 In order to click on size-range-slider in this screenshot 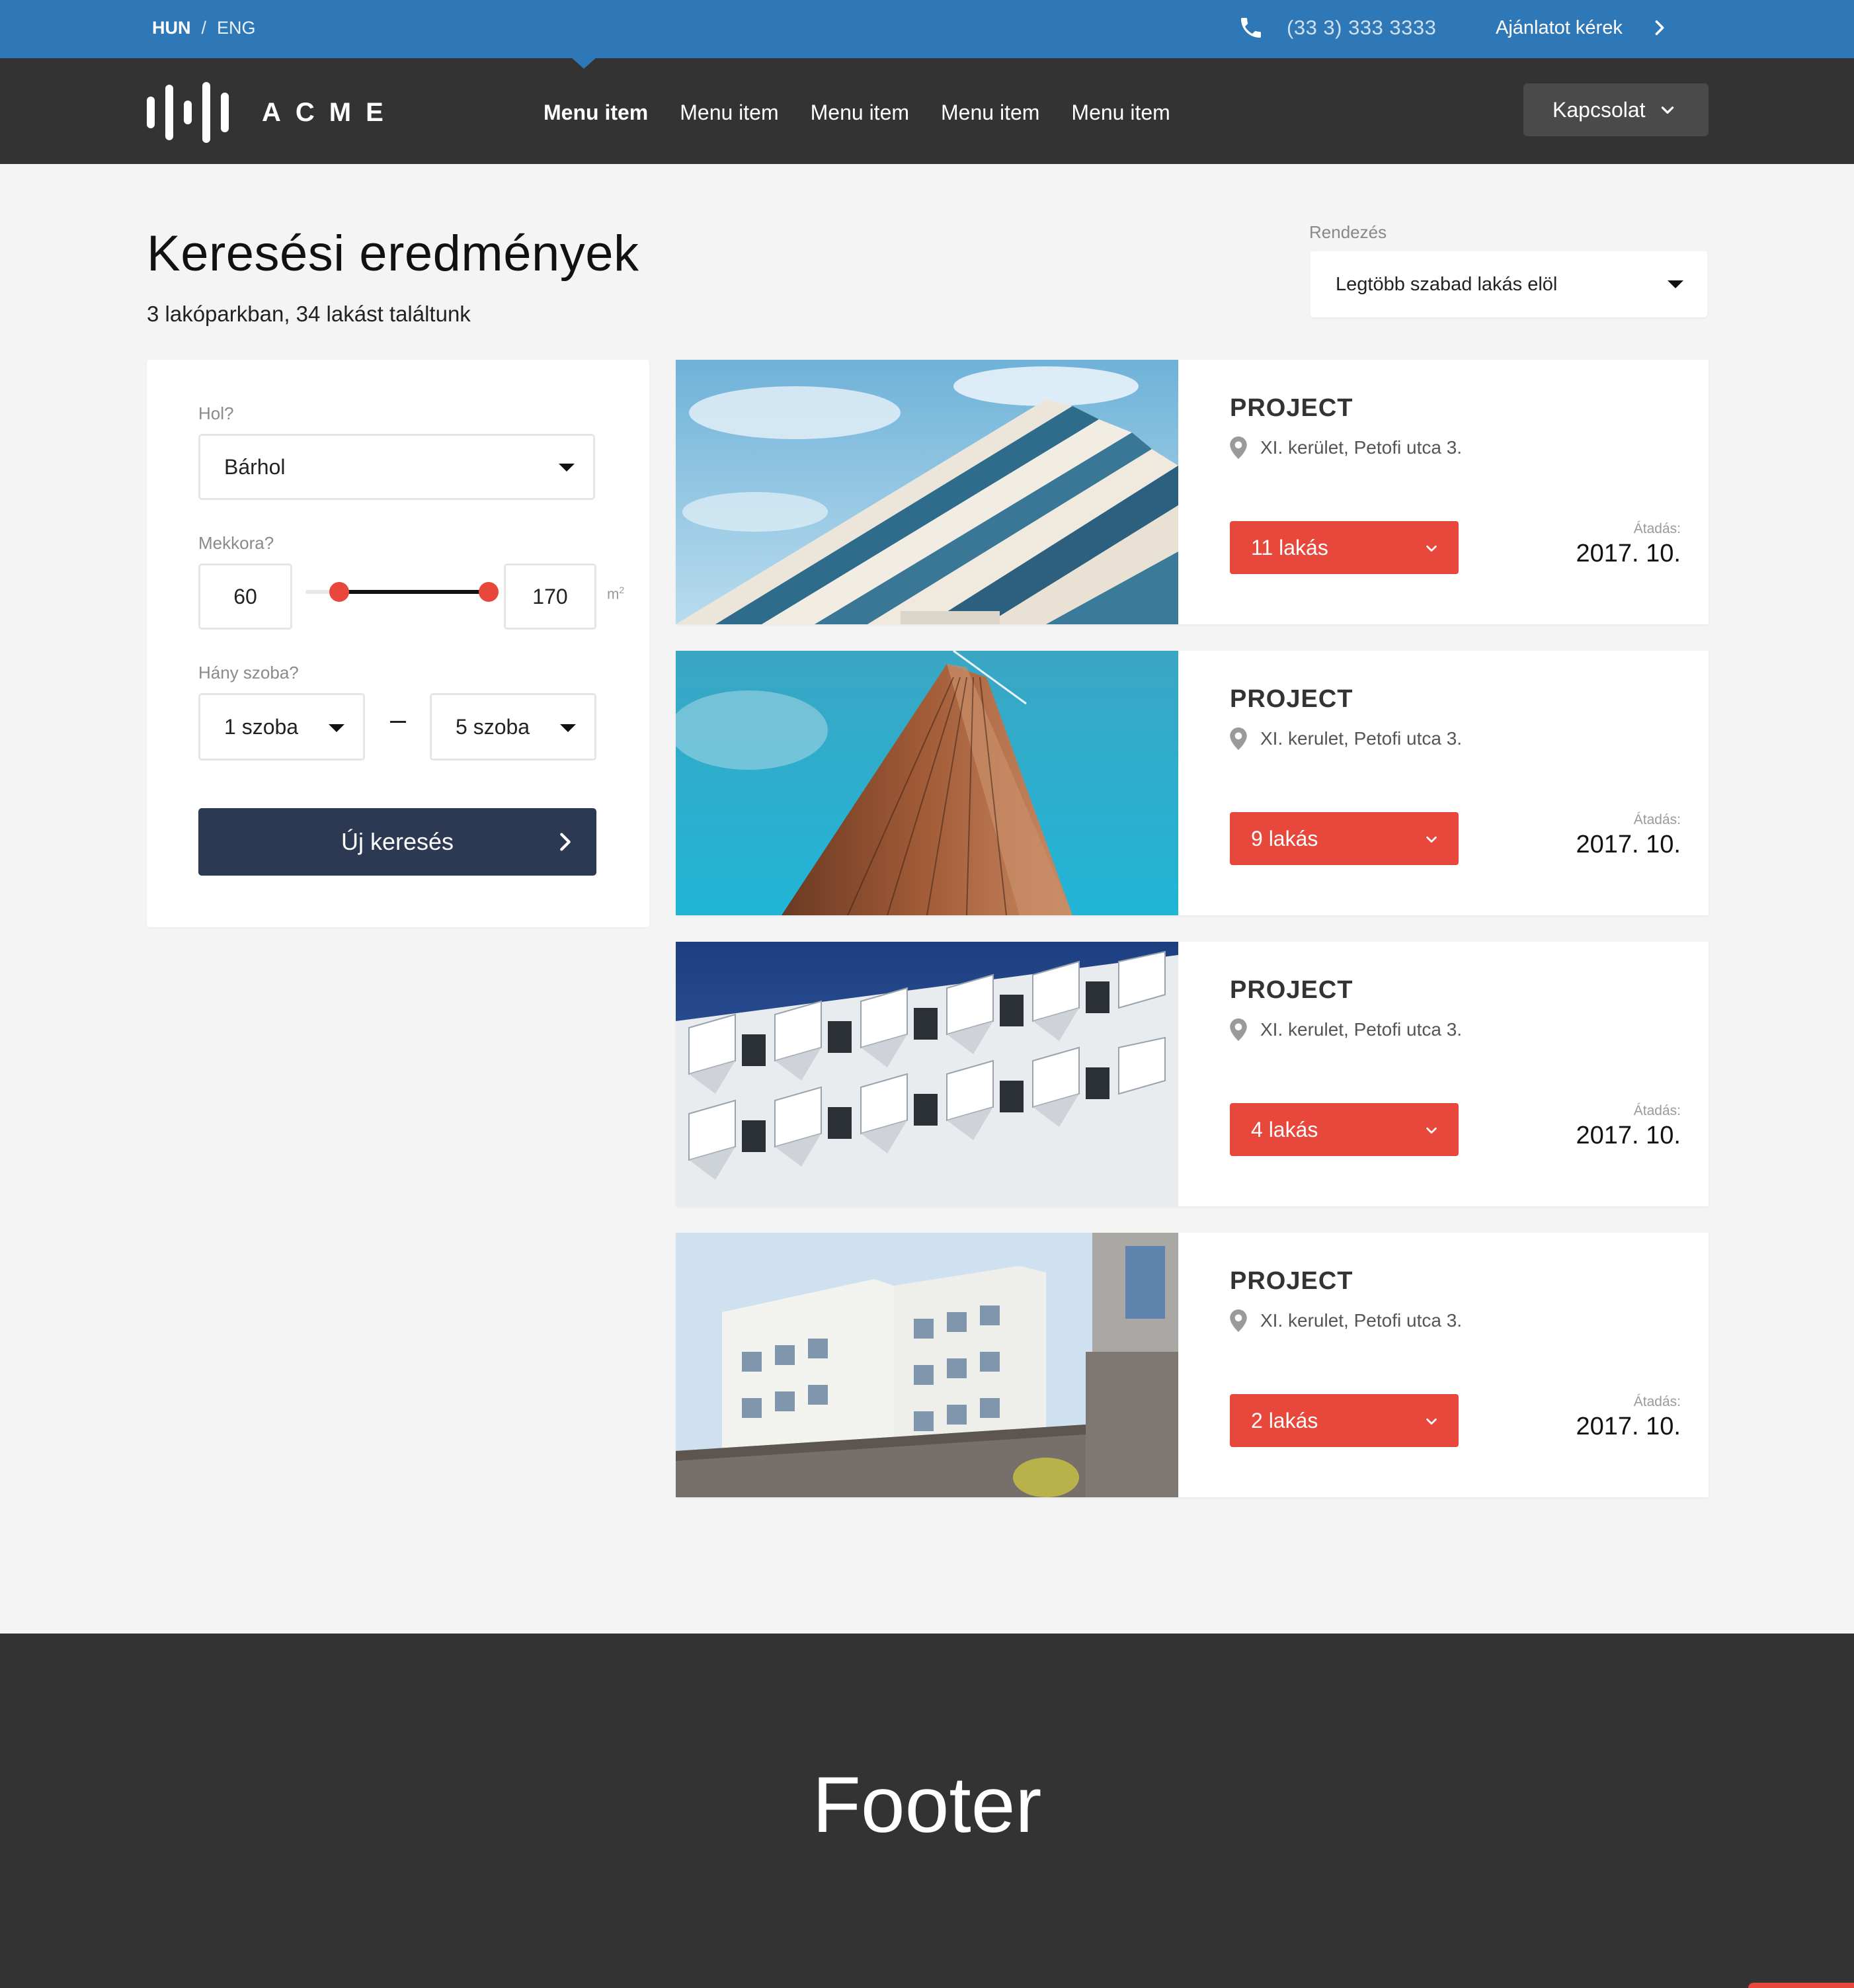, I will do `click(402, 592)`.